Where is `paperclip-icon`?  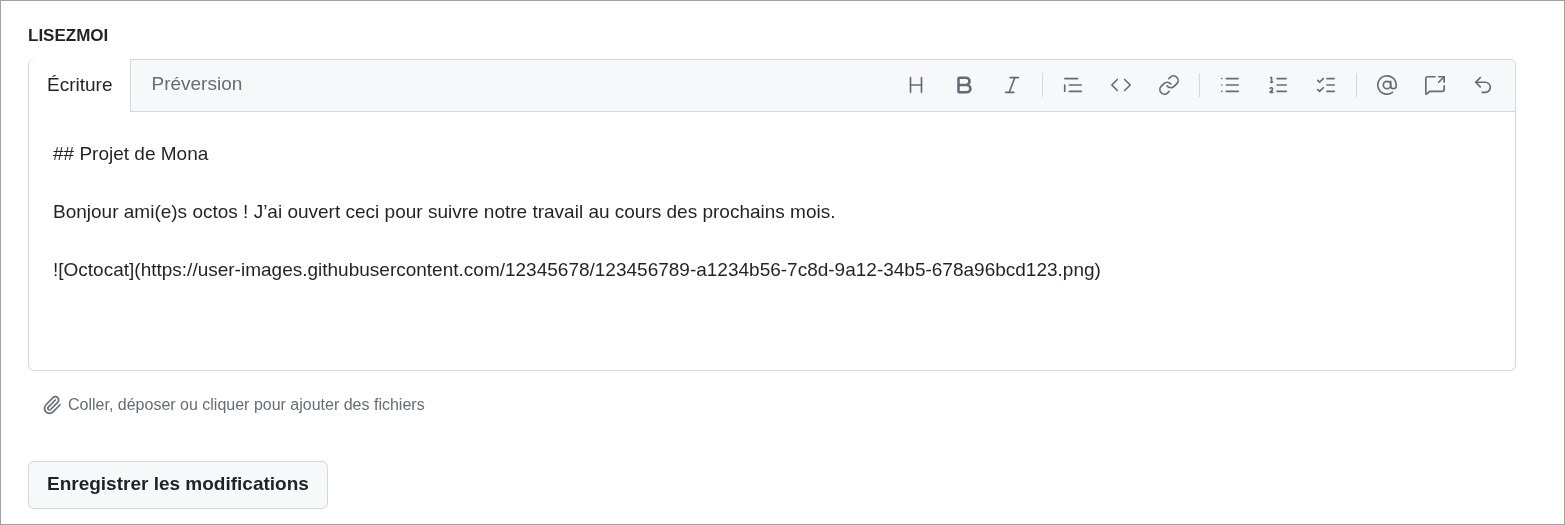 paperclip-icon is located at coordinates (52, 404).